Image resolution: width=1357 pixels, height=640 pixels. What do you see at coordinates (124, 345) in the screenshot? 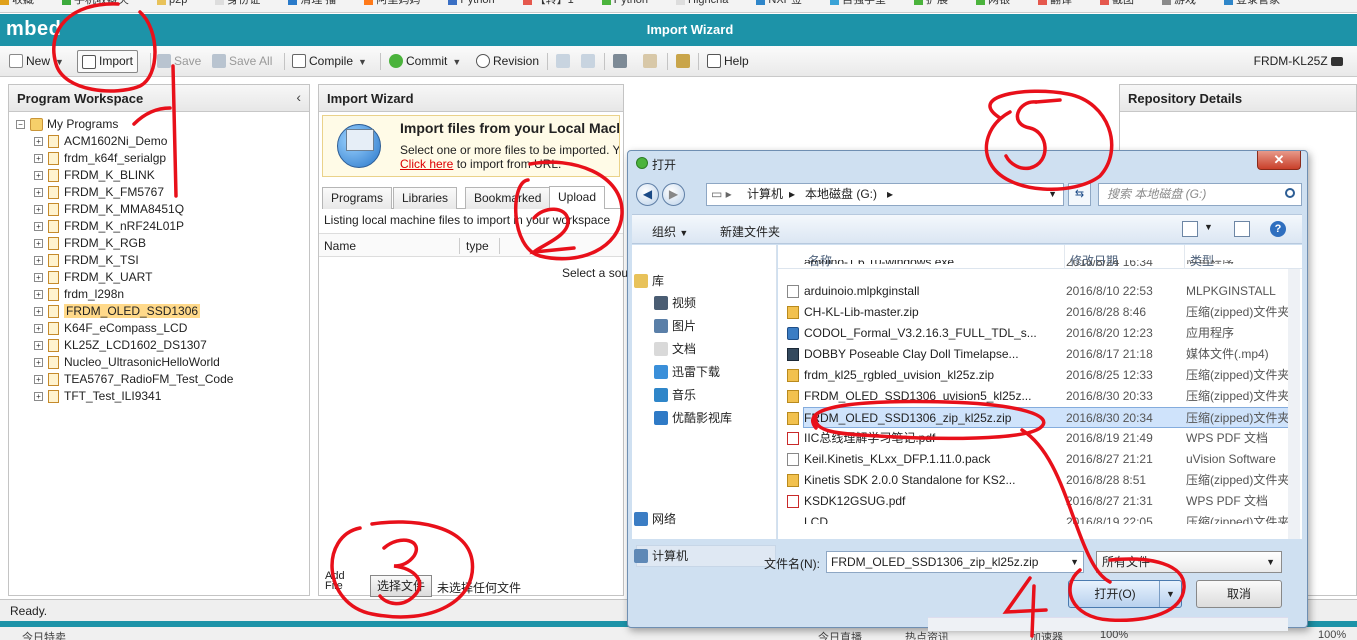
I see `program-item: + KL25Z_LCD1602_DS1307` at bounding box center [124, 345].